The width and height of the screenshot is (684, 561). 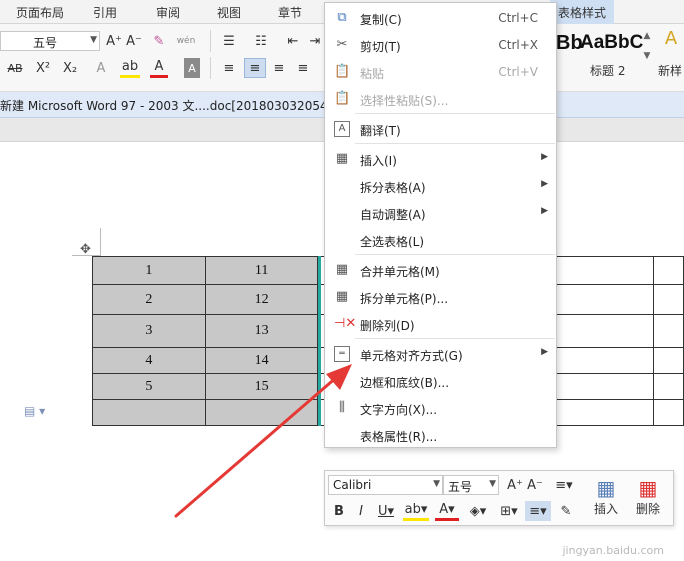 What do you see at coordinates (608, 71) in the screenshot?
I see `style-label-heading2: 标题 2` at bounding box center [608, 71].